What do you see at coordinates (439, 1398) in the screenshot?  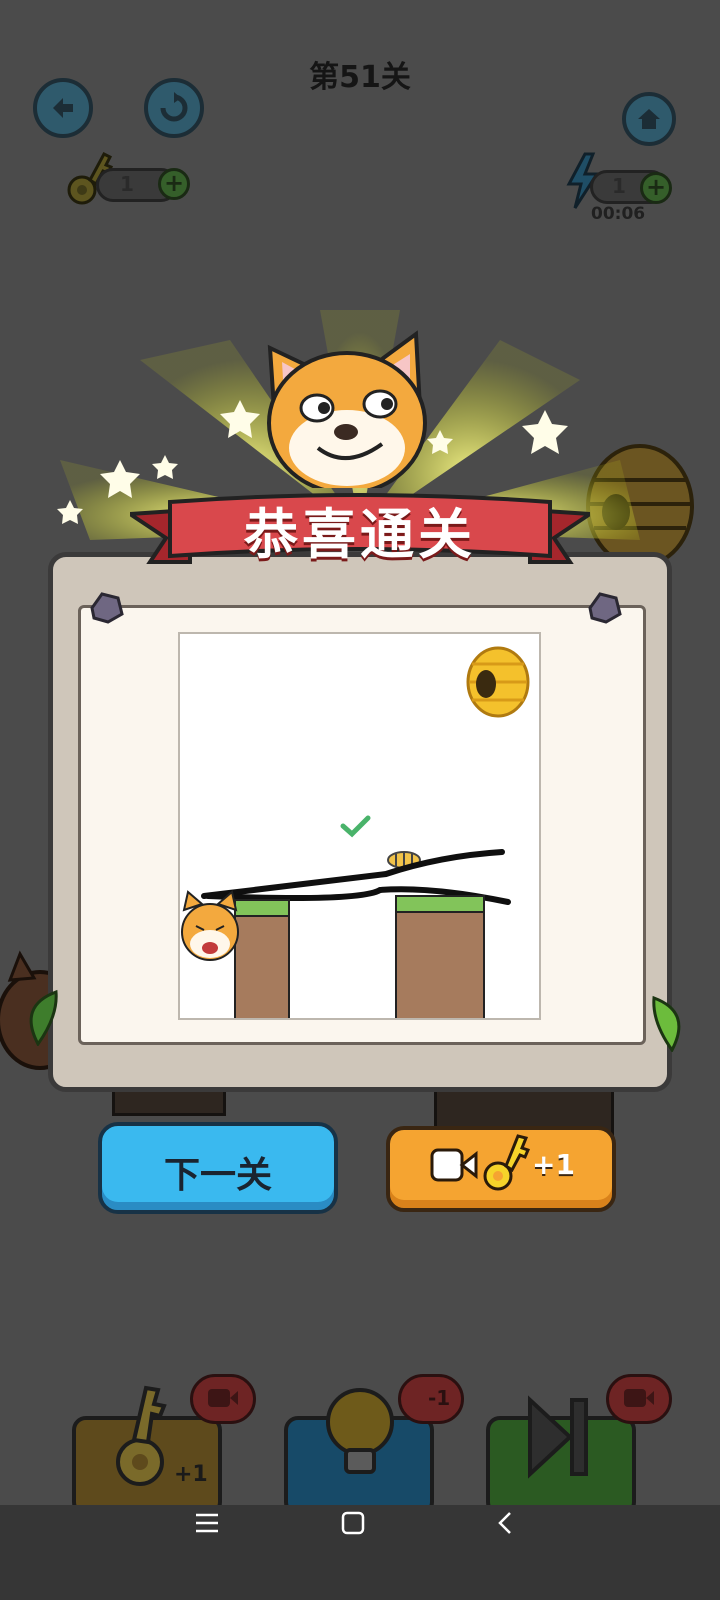 I see `hint-cost: -1` at bounding box center [439, 1398].